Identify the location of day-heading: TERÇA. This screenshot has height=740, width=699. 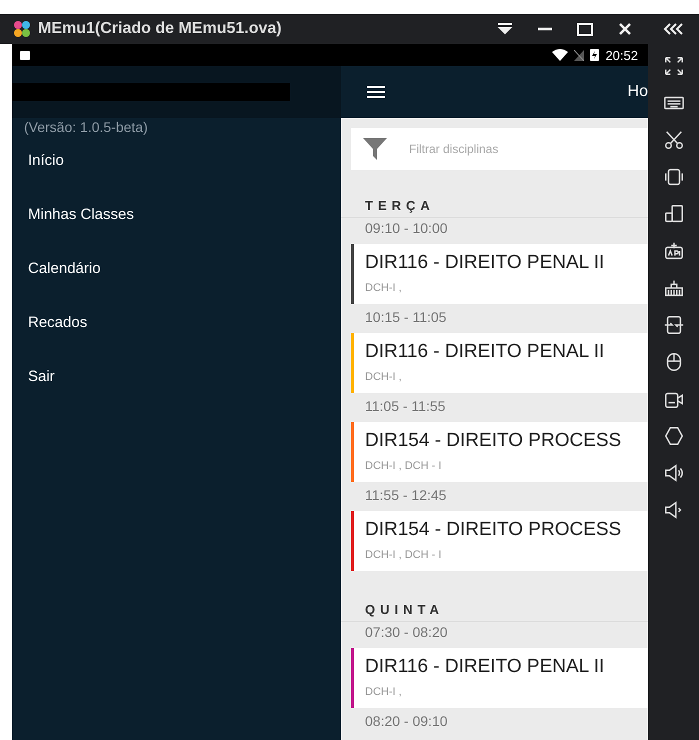
(400, 205).